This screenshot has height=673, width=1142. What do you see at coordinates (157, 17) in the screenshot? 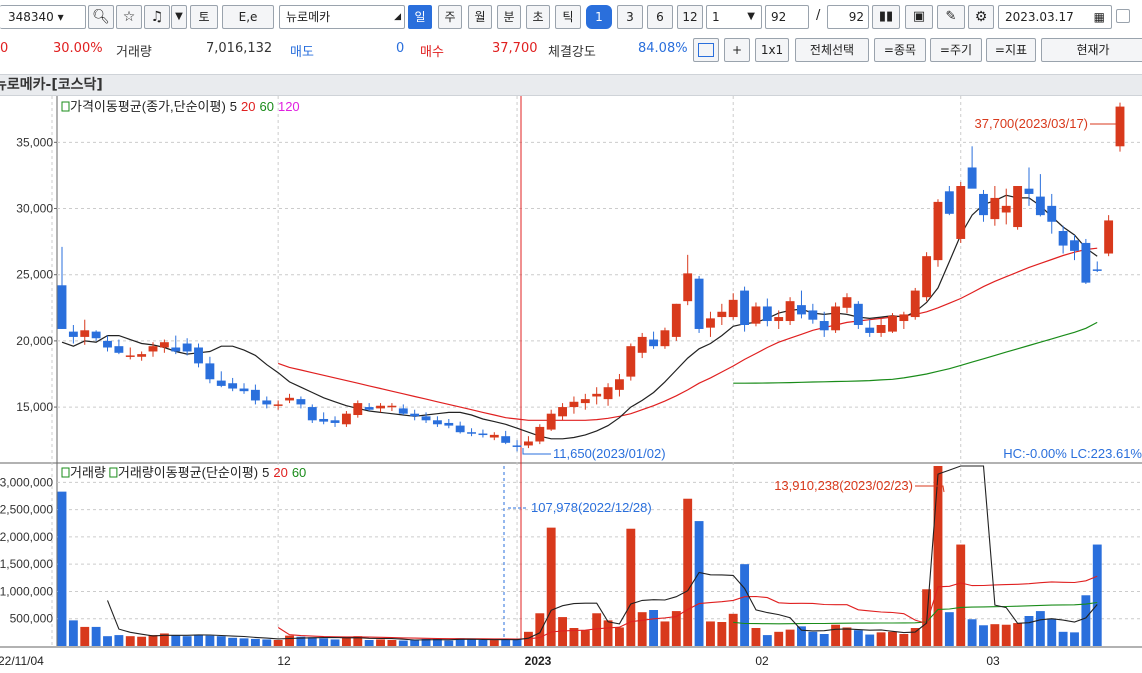
I see `bell-icon: ♫` at bounding box center [157, 17].